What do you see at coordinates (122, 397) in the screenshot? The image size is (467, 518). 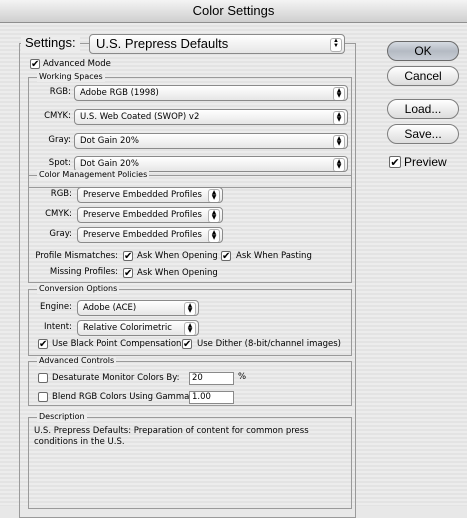 I see `blend-gamma-label: Blend RGB Colors Using Gamma:` at bounding box center [122, 397].